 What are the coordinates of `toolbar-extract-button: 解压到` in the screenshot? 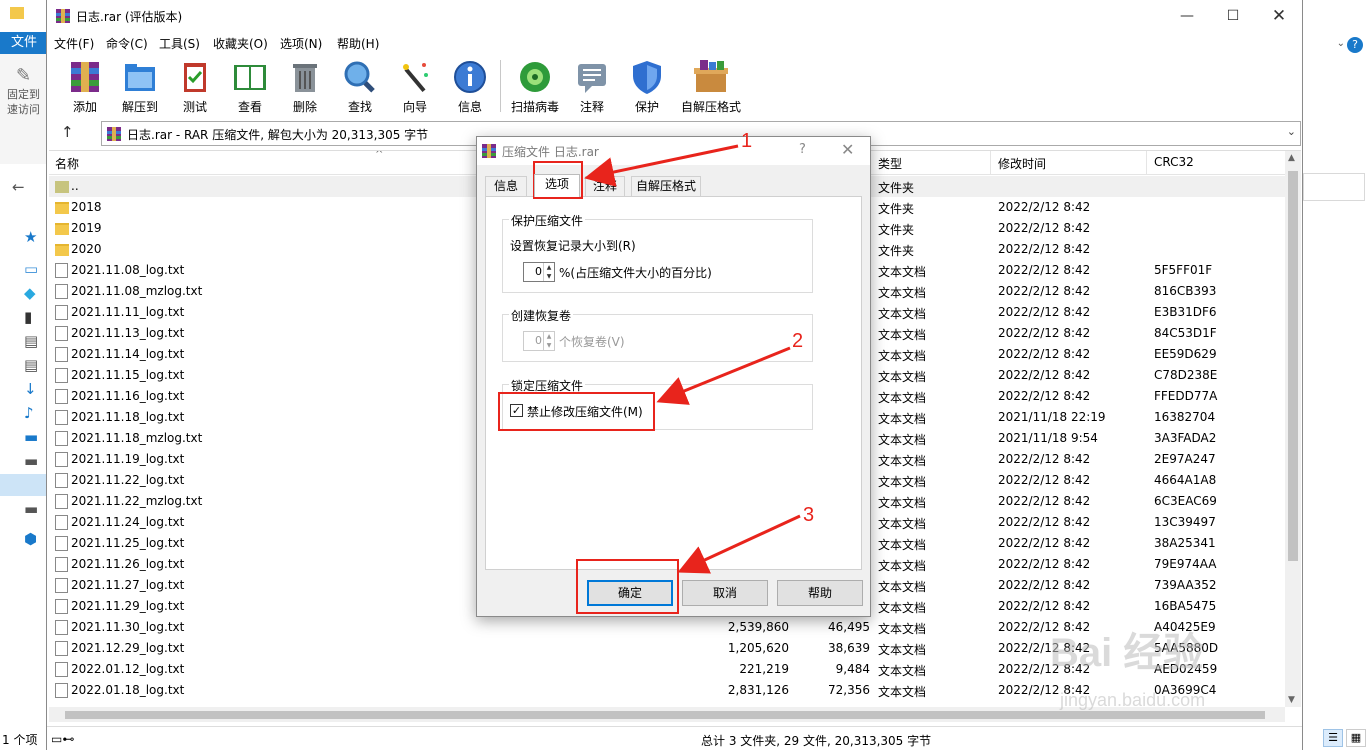 It's located at (140, 86).